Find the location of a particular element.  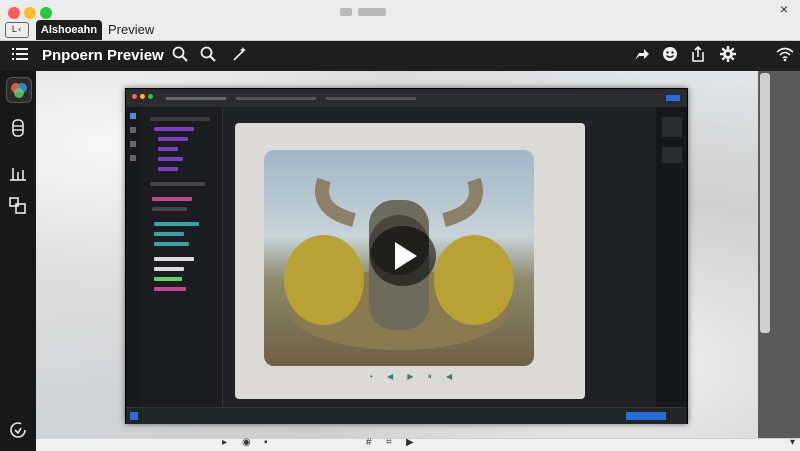

scrollbar-track is located at coordinates (765, 203).